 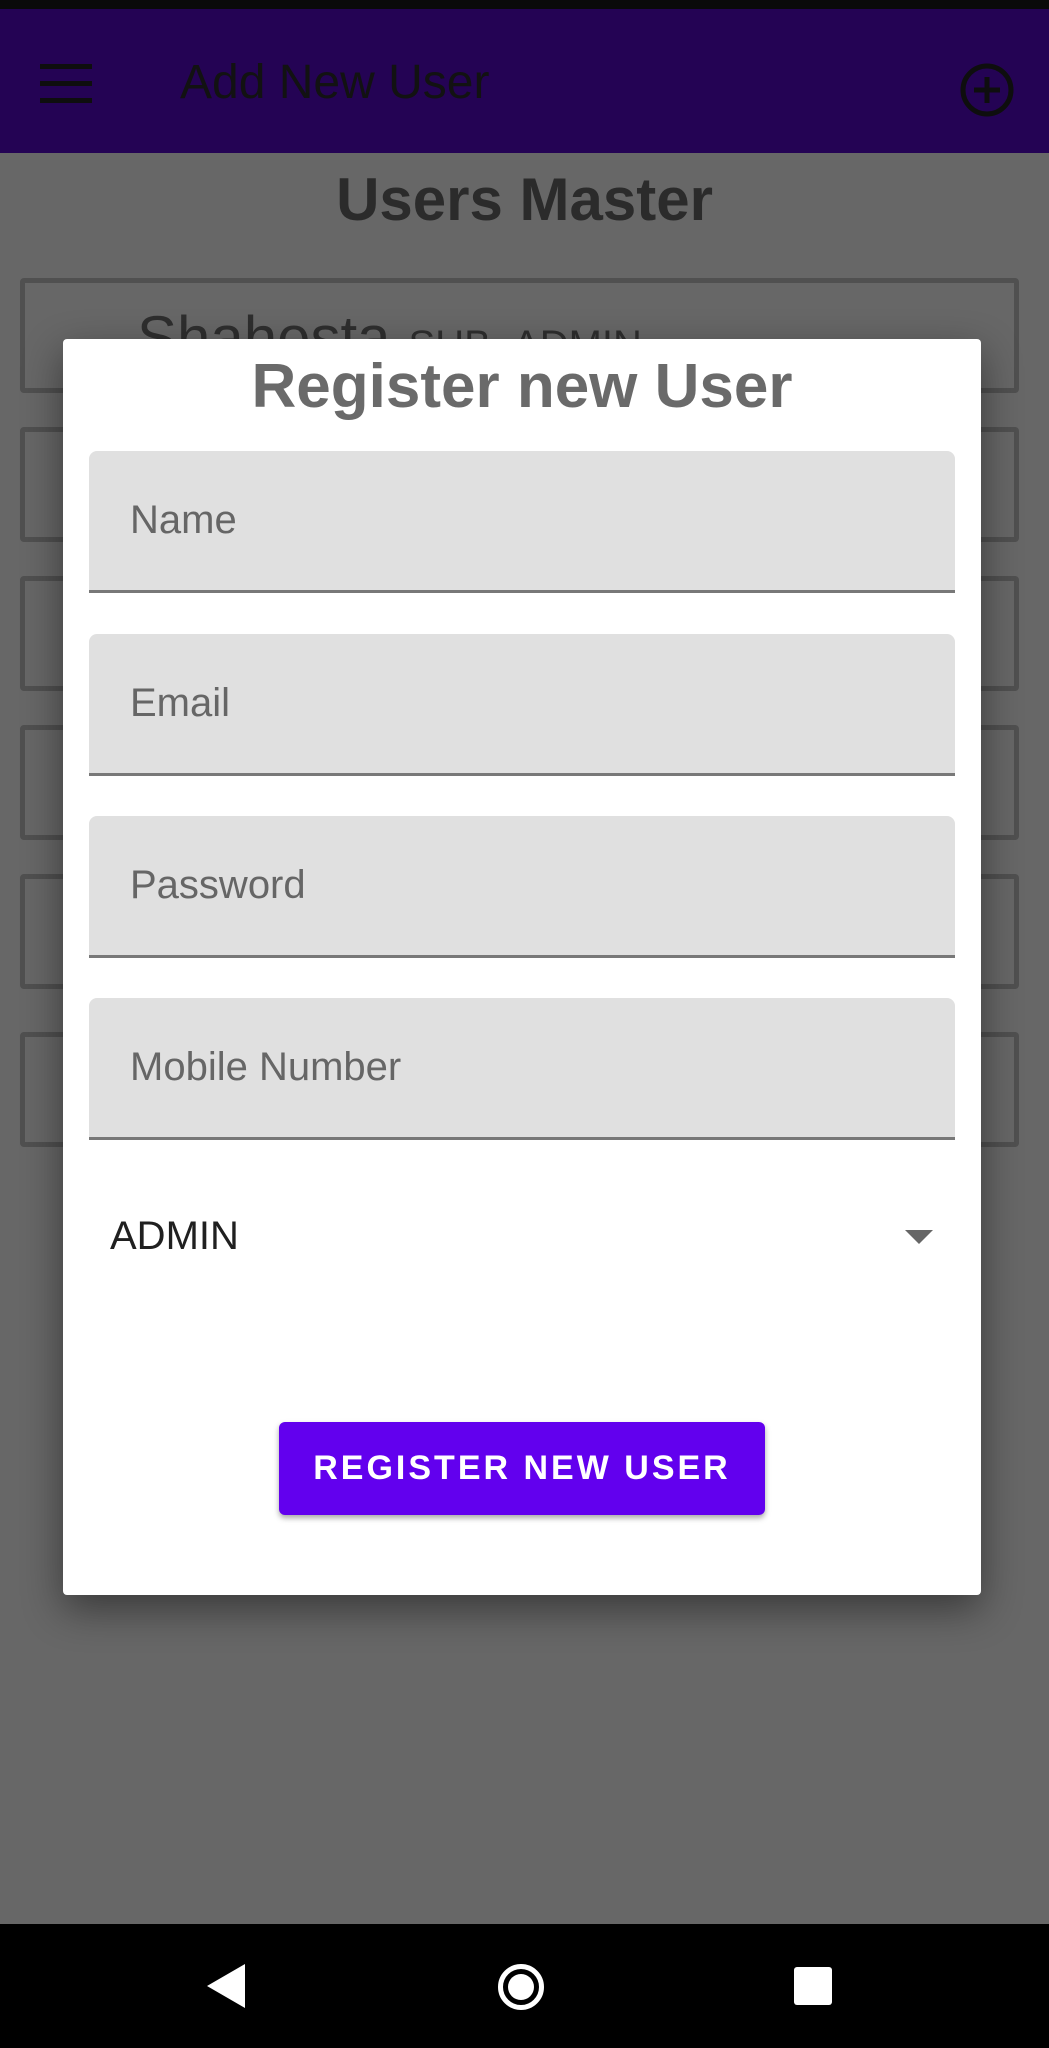 I want to click on dropdown-arrow-icon, so click(x=919, y=1237).